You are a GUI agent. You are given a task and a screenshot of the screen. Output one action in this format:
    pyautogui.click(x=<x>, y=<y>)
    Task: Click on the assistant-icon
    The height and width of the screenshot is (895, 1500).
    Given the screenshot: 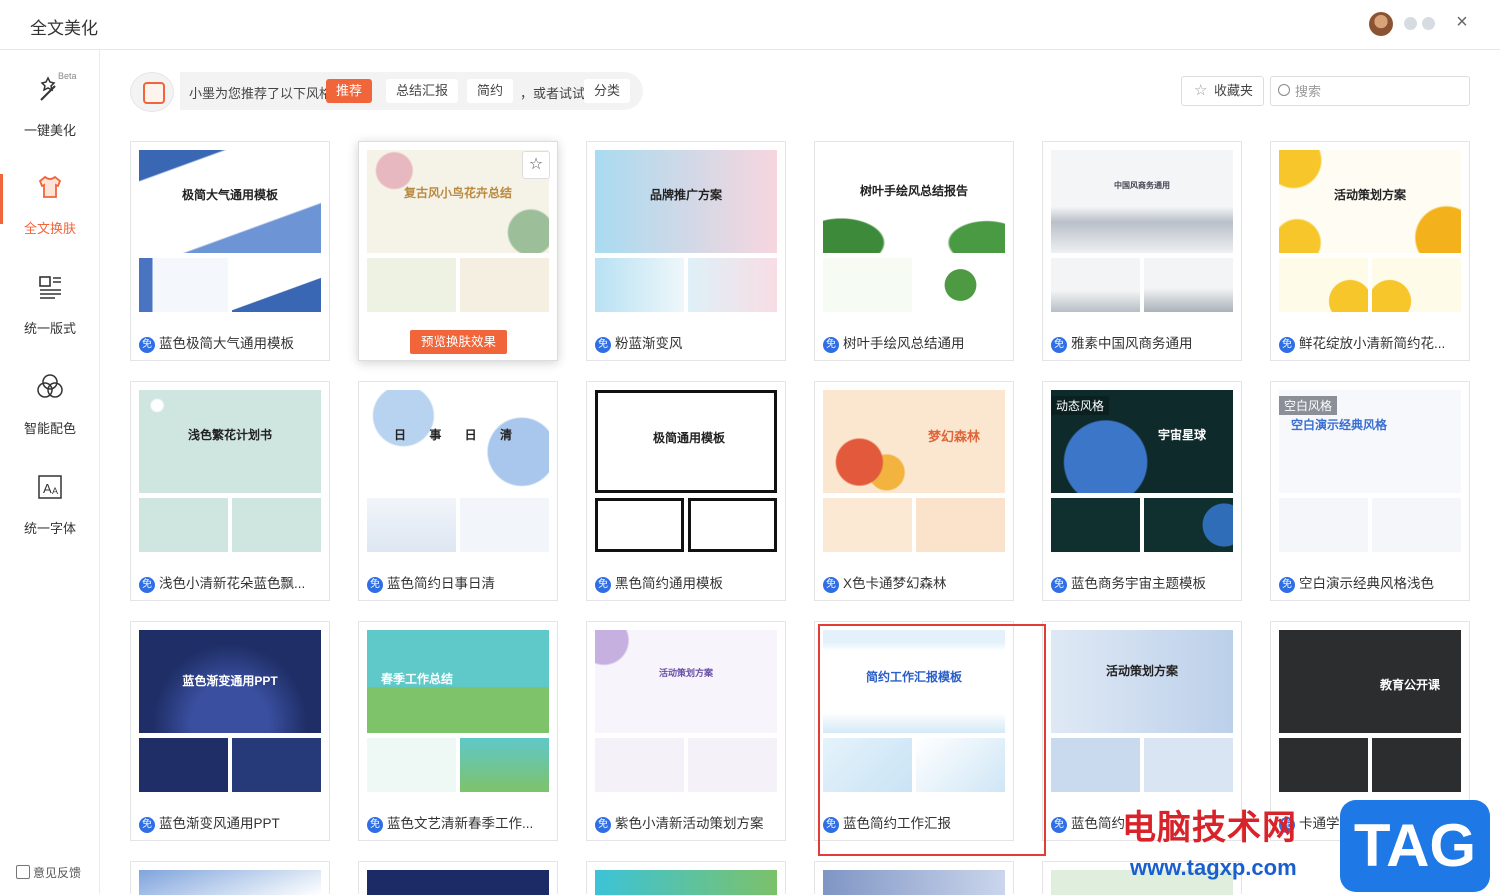 What is the action you would take?
    pyautogui.click(x=152, y=92)
    